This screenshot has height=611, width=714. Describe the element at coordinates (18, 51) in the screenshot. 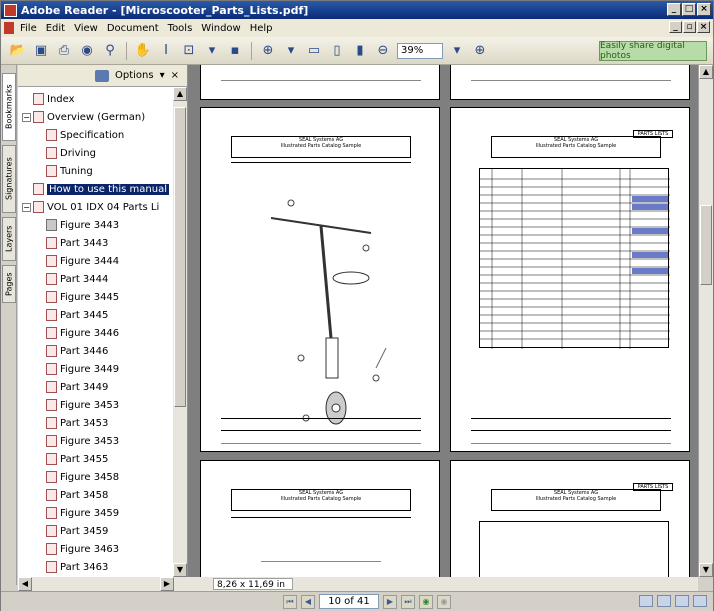

I see `open-icon: 📂` at that location.